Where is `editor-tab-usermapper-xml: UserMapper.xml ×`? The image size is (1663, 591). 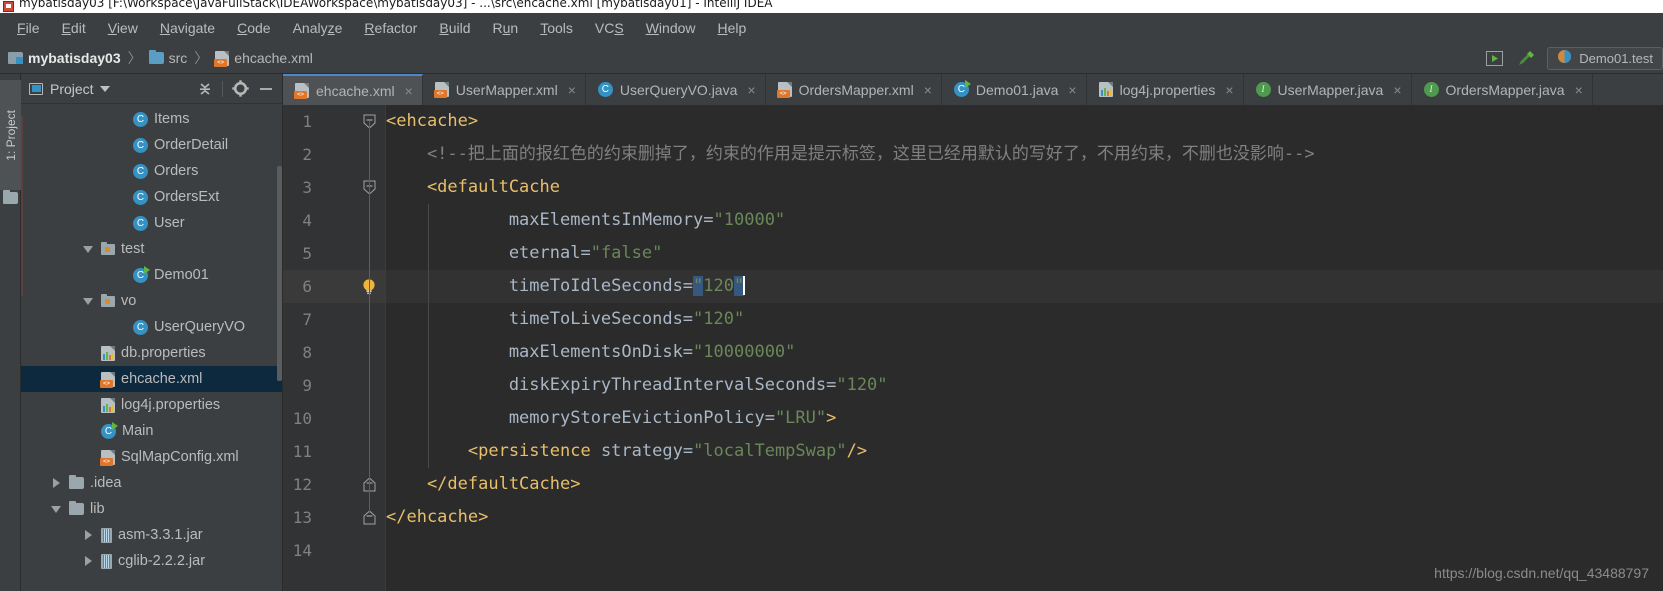
editor-tab-usermapper-xml: UserMapper.xml × is located at coordinates (504, 89).